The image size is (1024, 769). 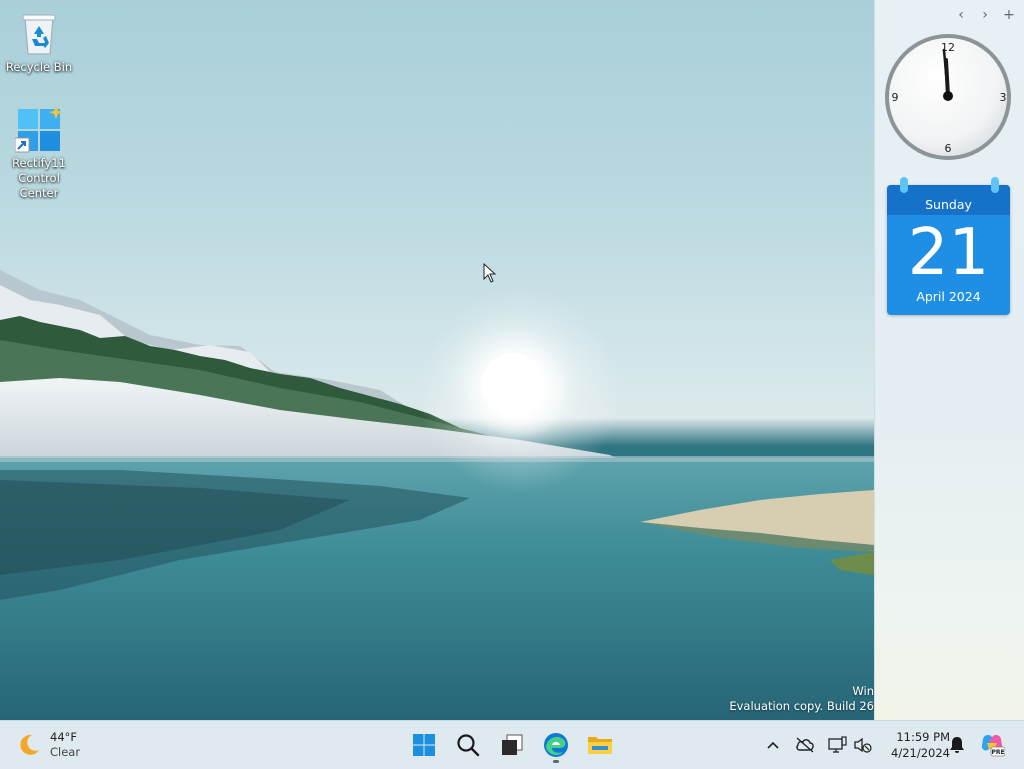 What do you see at coordinates (63, 737) in the screenshot?
I see `weather-temp: 44°F` at bounding box center [63, 737].